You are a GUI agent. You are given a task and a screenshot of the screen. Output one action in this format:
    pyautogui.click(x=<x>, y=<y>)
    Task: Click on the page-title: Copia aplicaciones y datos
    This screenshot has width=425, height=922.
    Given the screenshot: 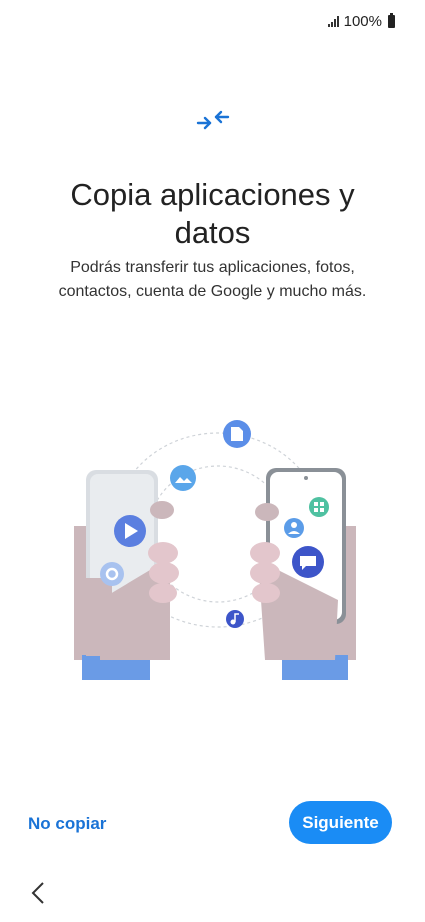 What is the action you would take?
    pyautogui.click(x=212, y=213)
    